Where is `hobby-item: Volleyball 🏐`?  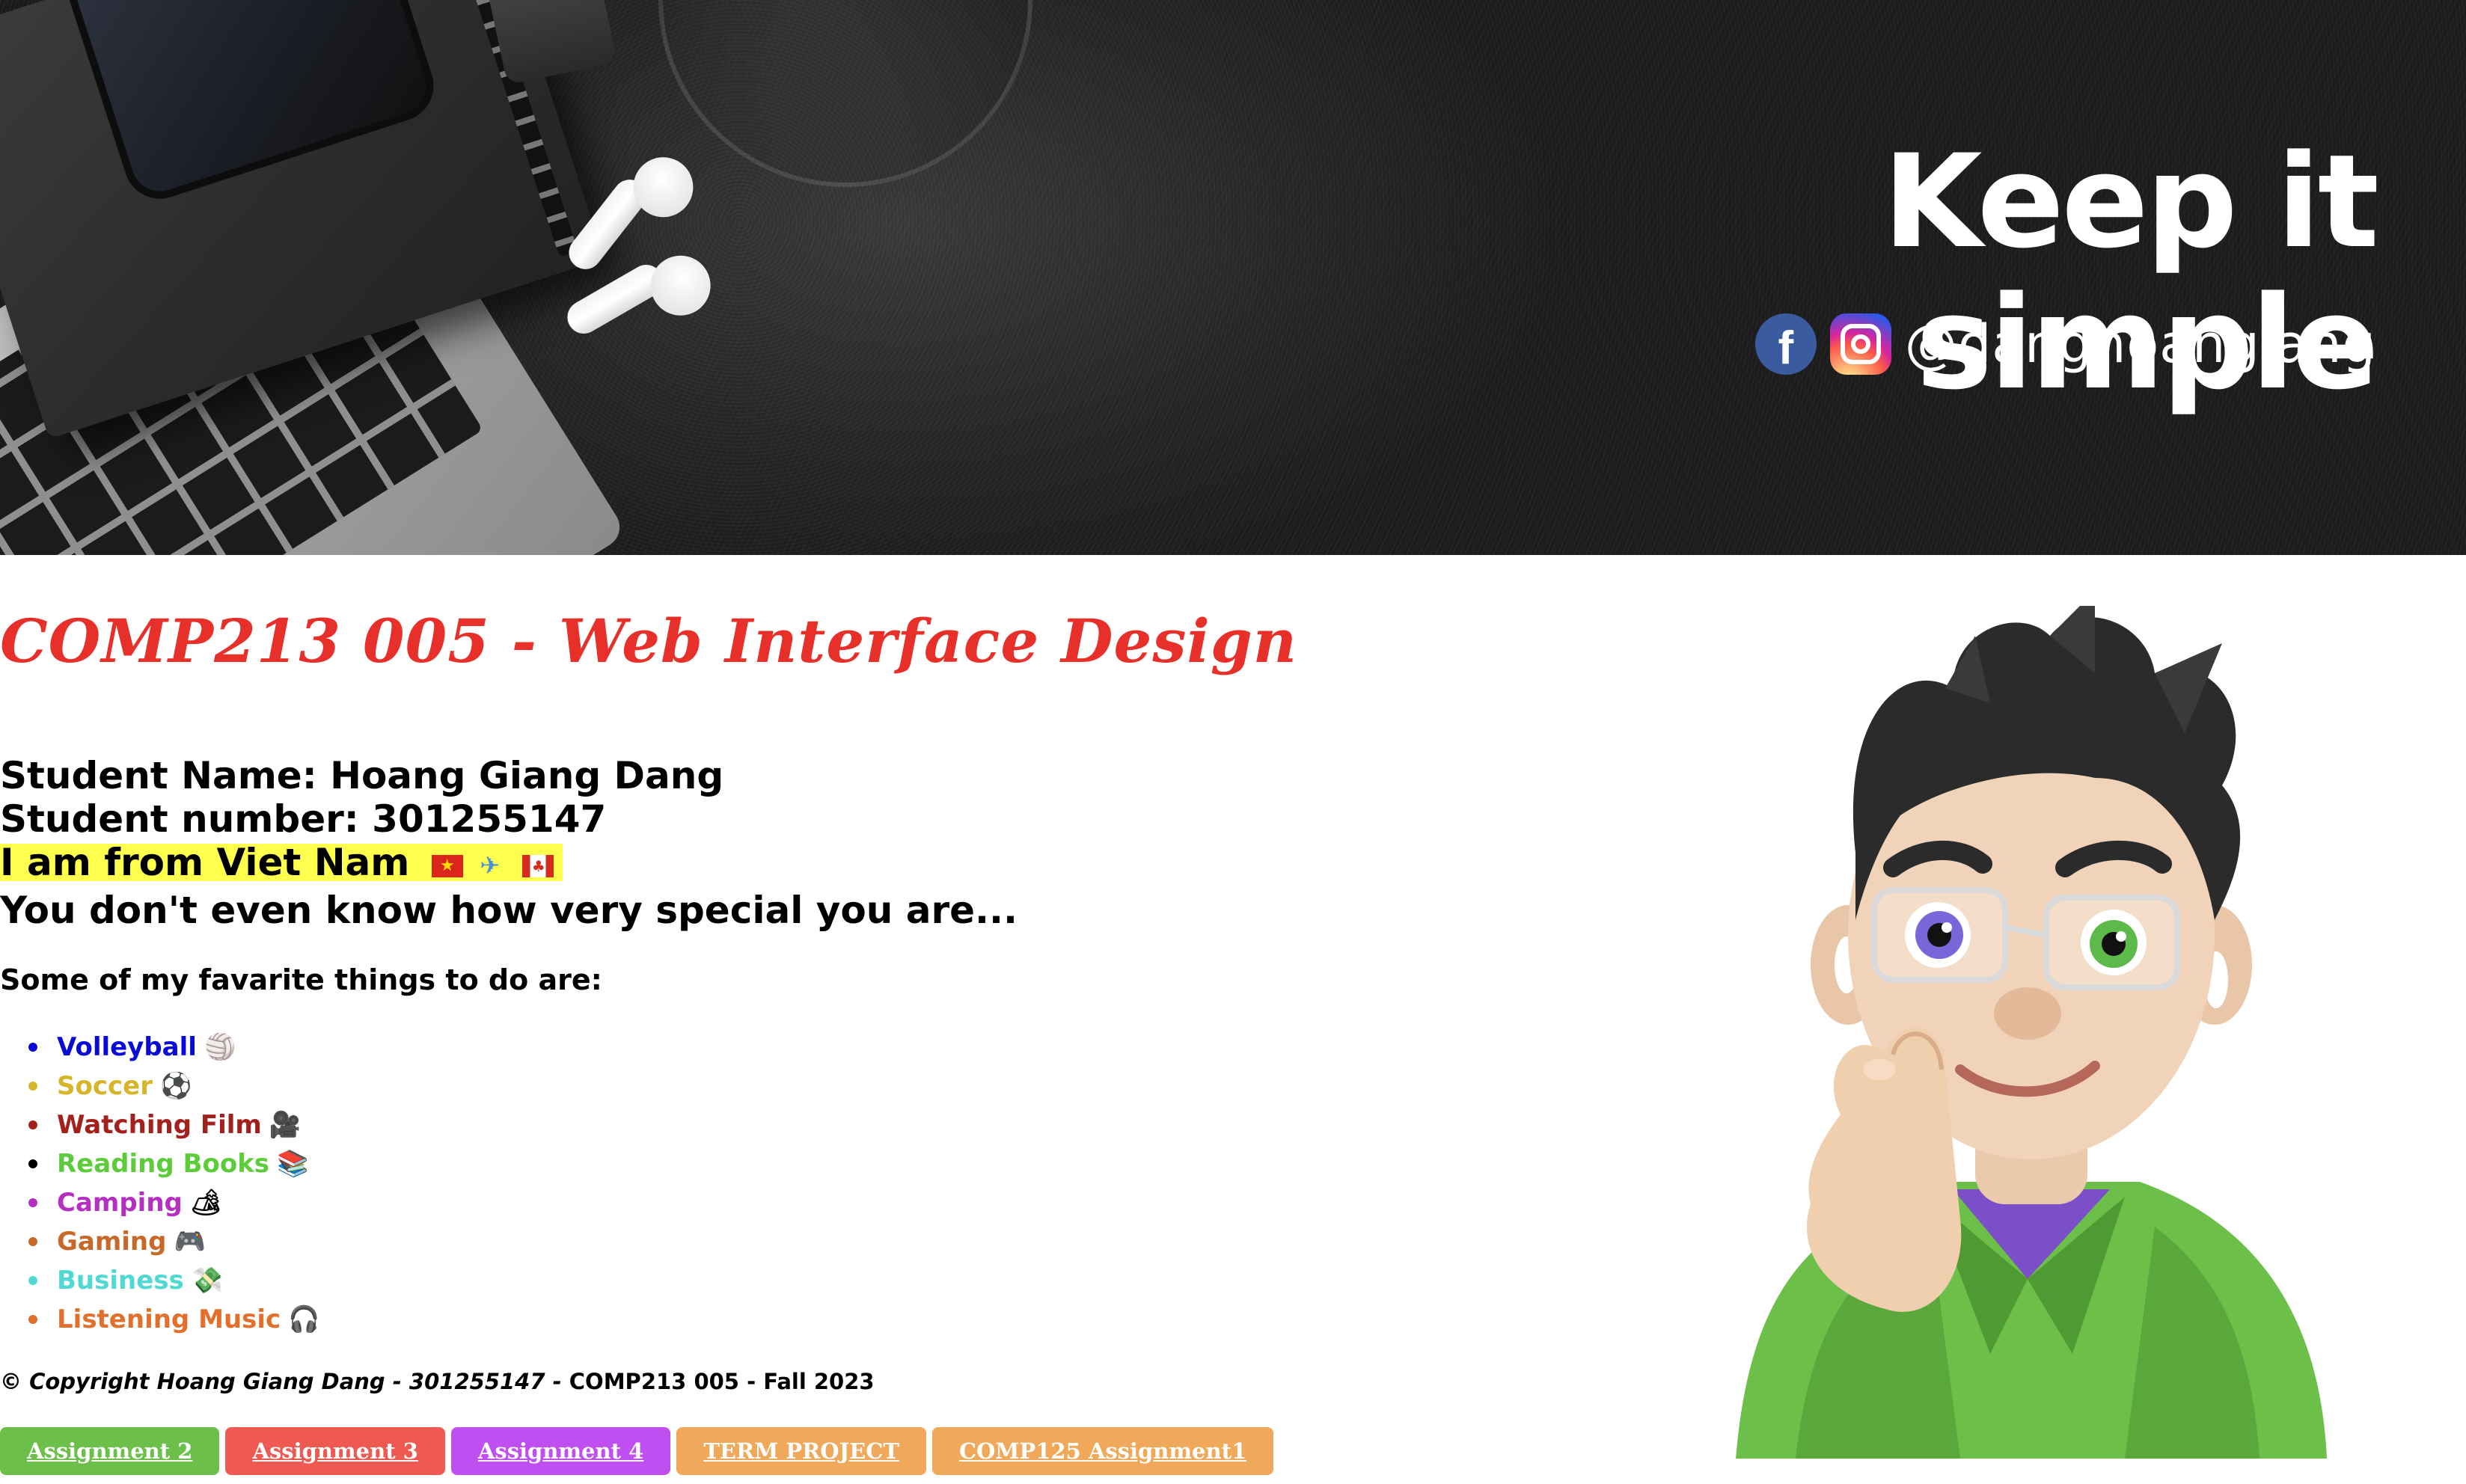
hobby-item: Volleyball 🏐 is located at coordinates (174, 1050).